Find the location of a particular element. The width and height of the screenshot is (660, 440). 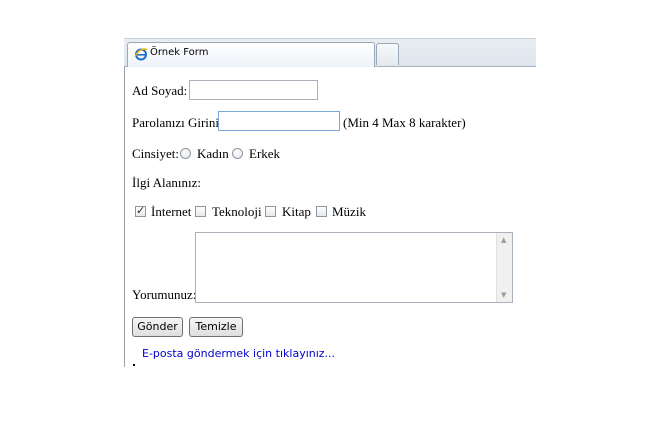

password-hint: (Min 4 Max 8 karakter) is located at coordinates (404, 122).